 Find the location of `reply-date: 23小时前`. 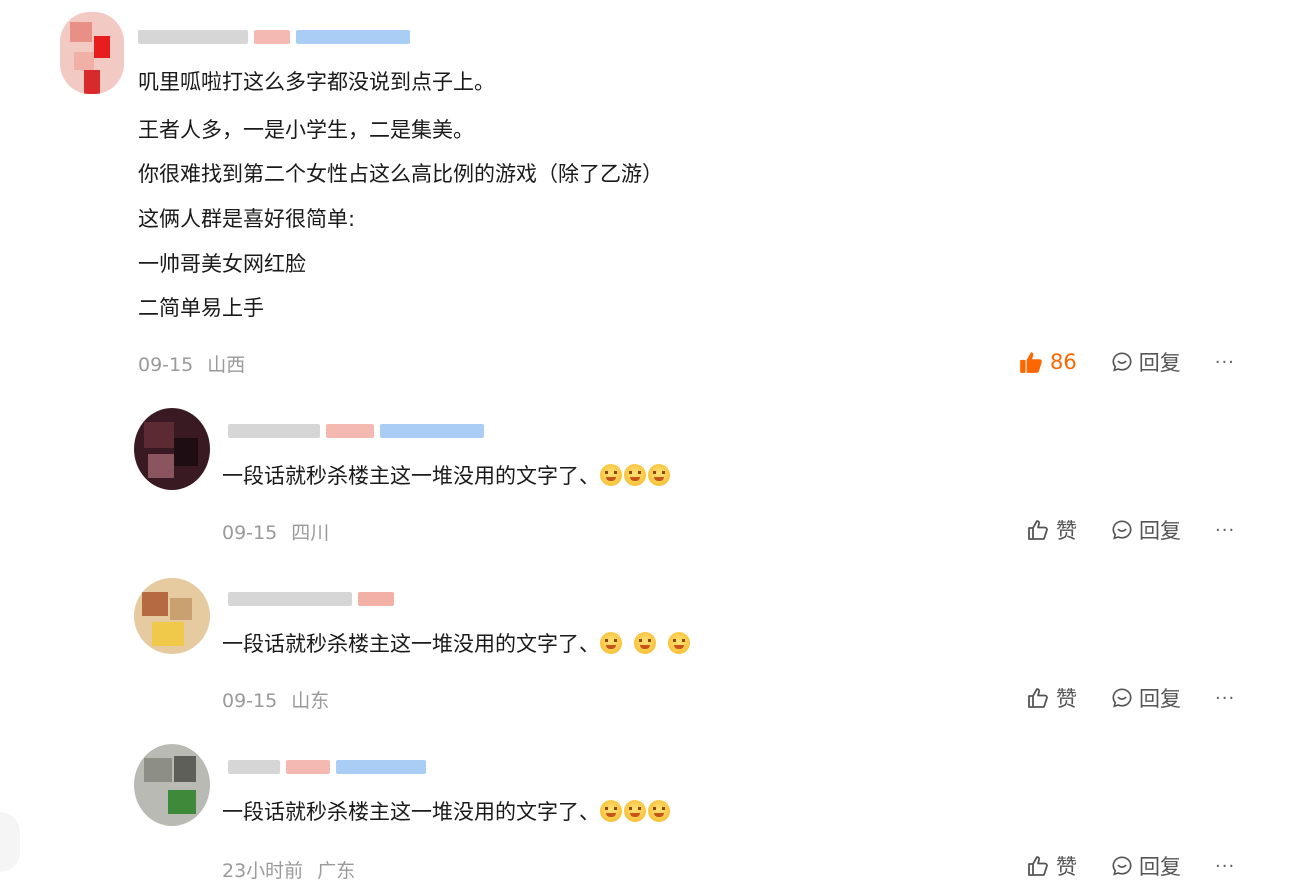

reply-date: 23小时前 is located at coordinates (263, 871).